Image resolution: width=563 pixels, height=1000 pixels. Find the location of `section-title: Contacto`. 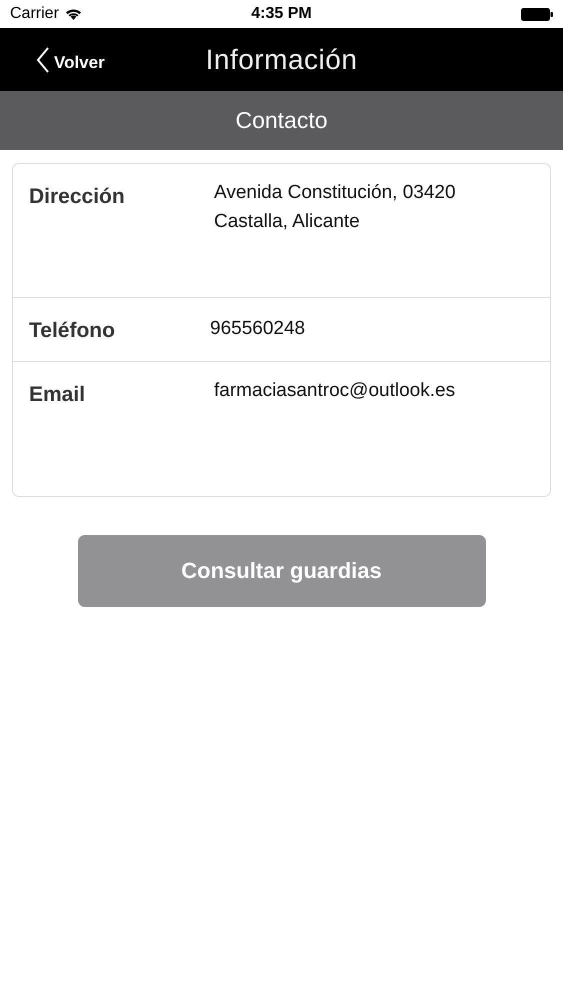

section-title: Contacto is located at coordinates (281, 120).